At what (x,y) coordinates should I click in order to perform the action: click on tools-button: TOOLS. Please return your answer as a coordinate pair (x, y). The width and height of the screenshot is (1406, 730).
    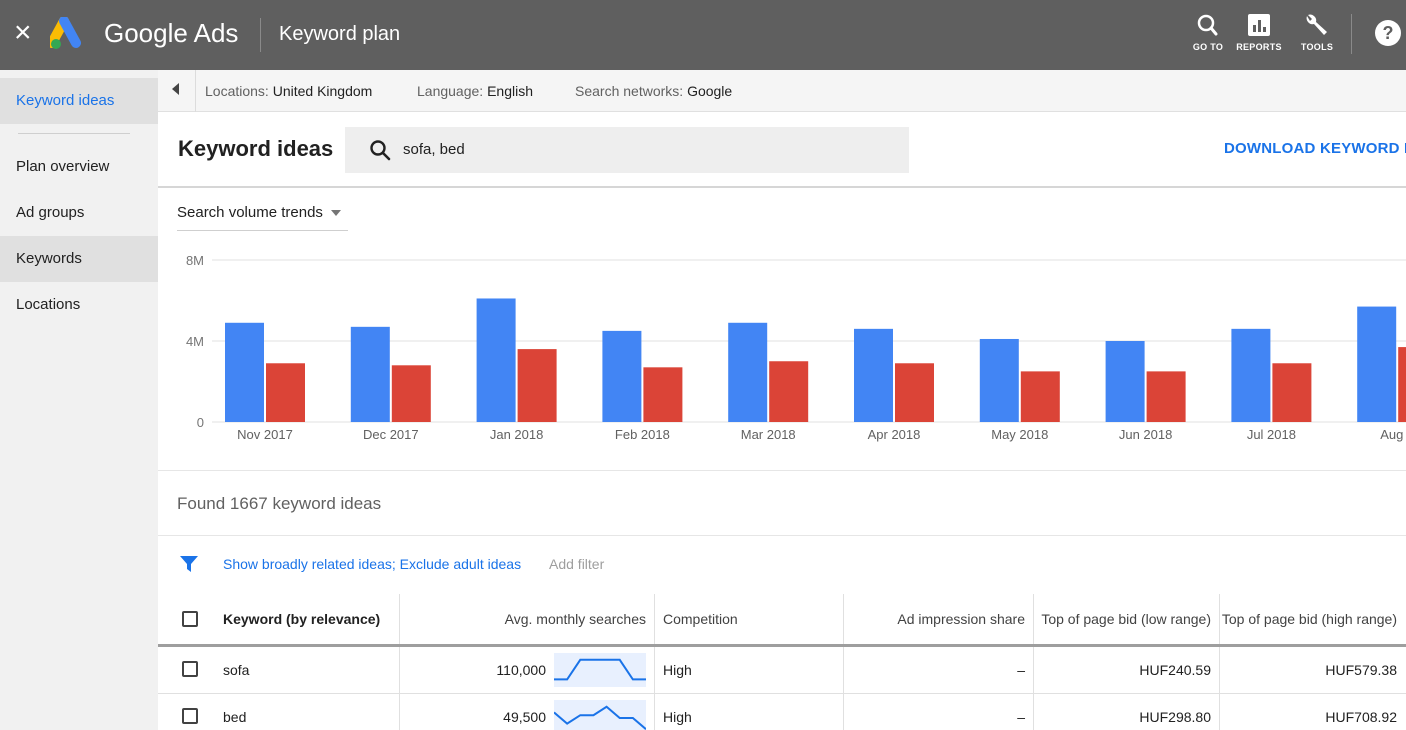
    Looking at the image, I should click on (1317, 32).